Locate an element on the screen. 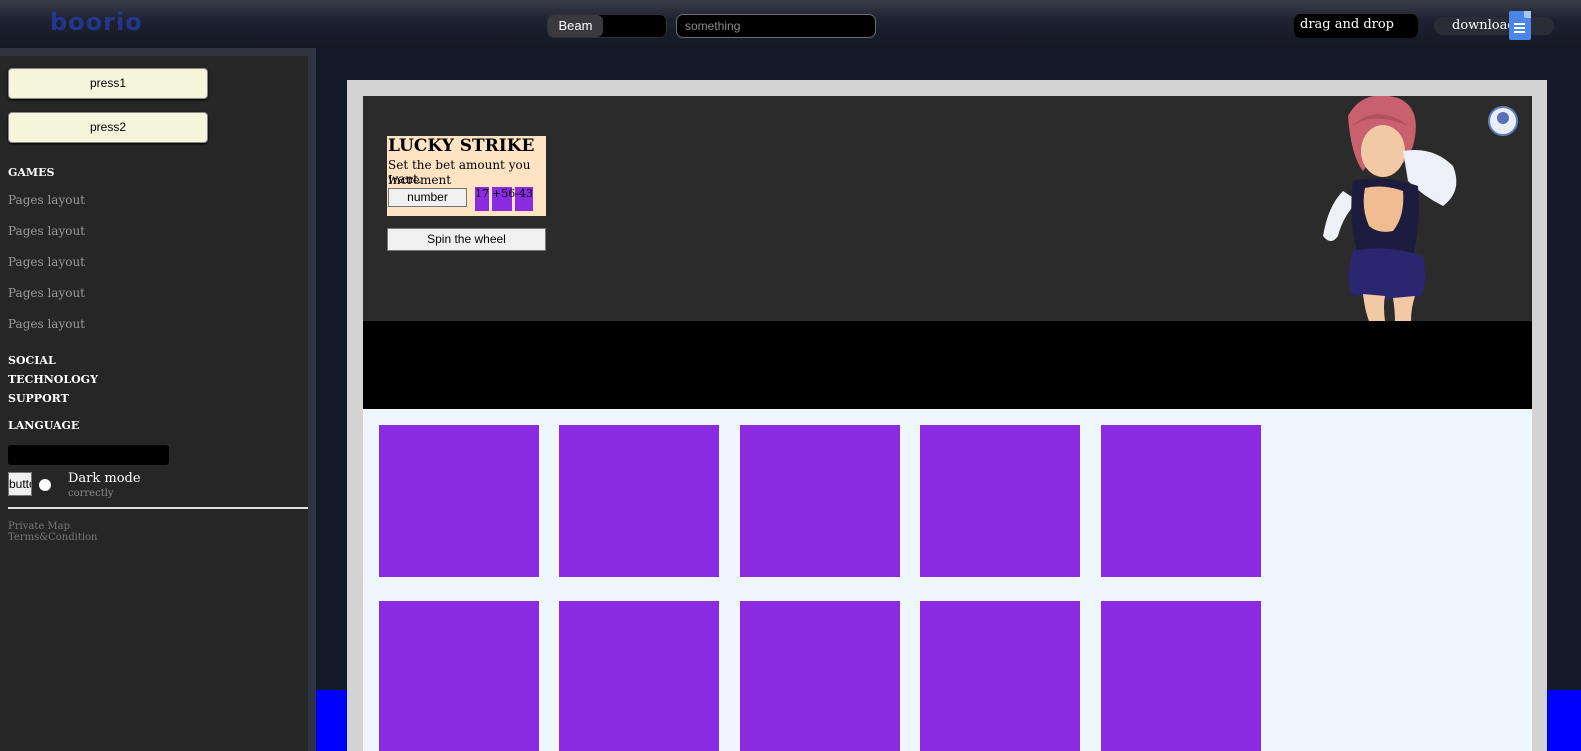 Image resolution: width=1581 pixels, height=751 pixels. document-icon is located at coordinates (1520, 25).